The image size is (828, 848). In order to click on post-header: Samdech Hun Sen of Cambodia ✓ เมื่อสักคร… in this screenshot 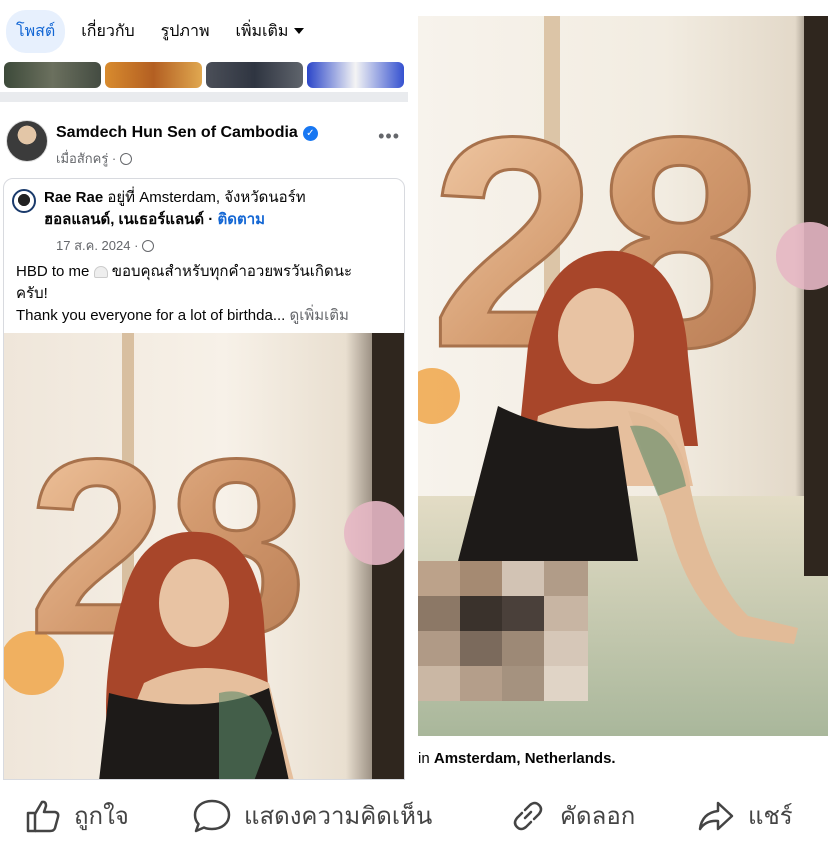, I will do `click(204, 142)`.